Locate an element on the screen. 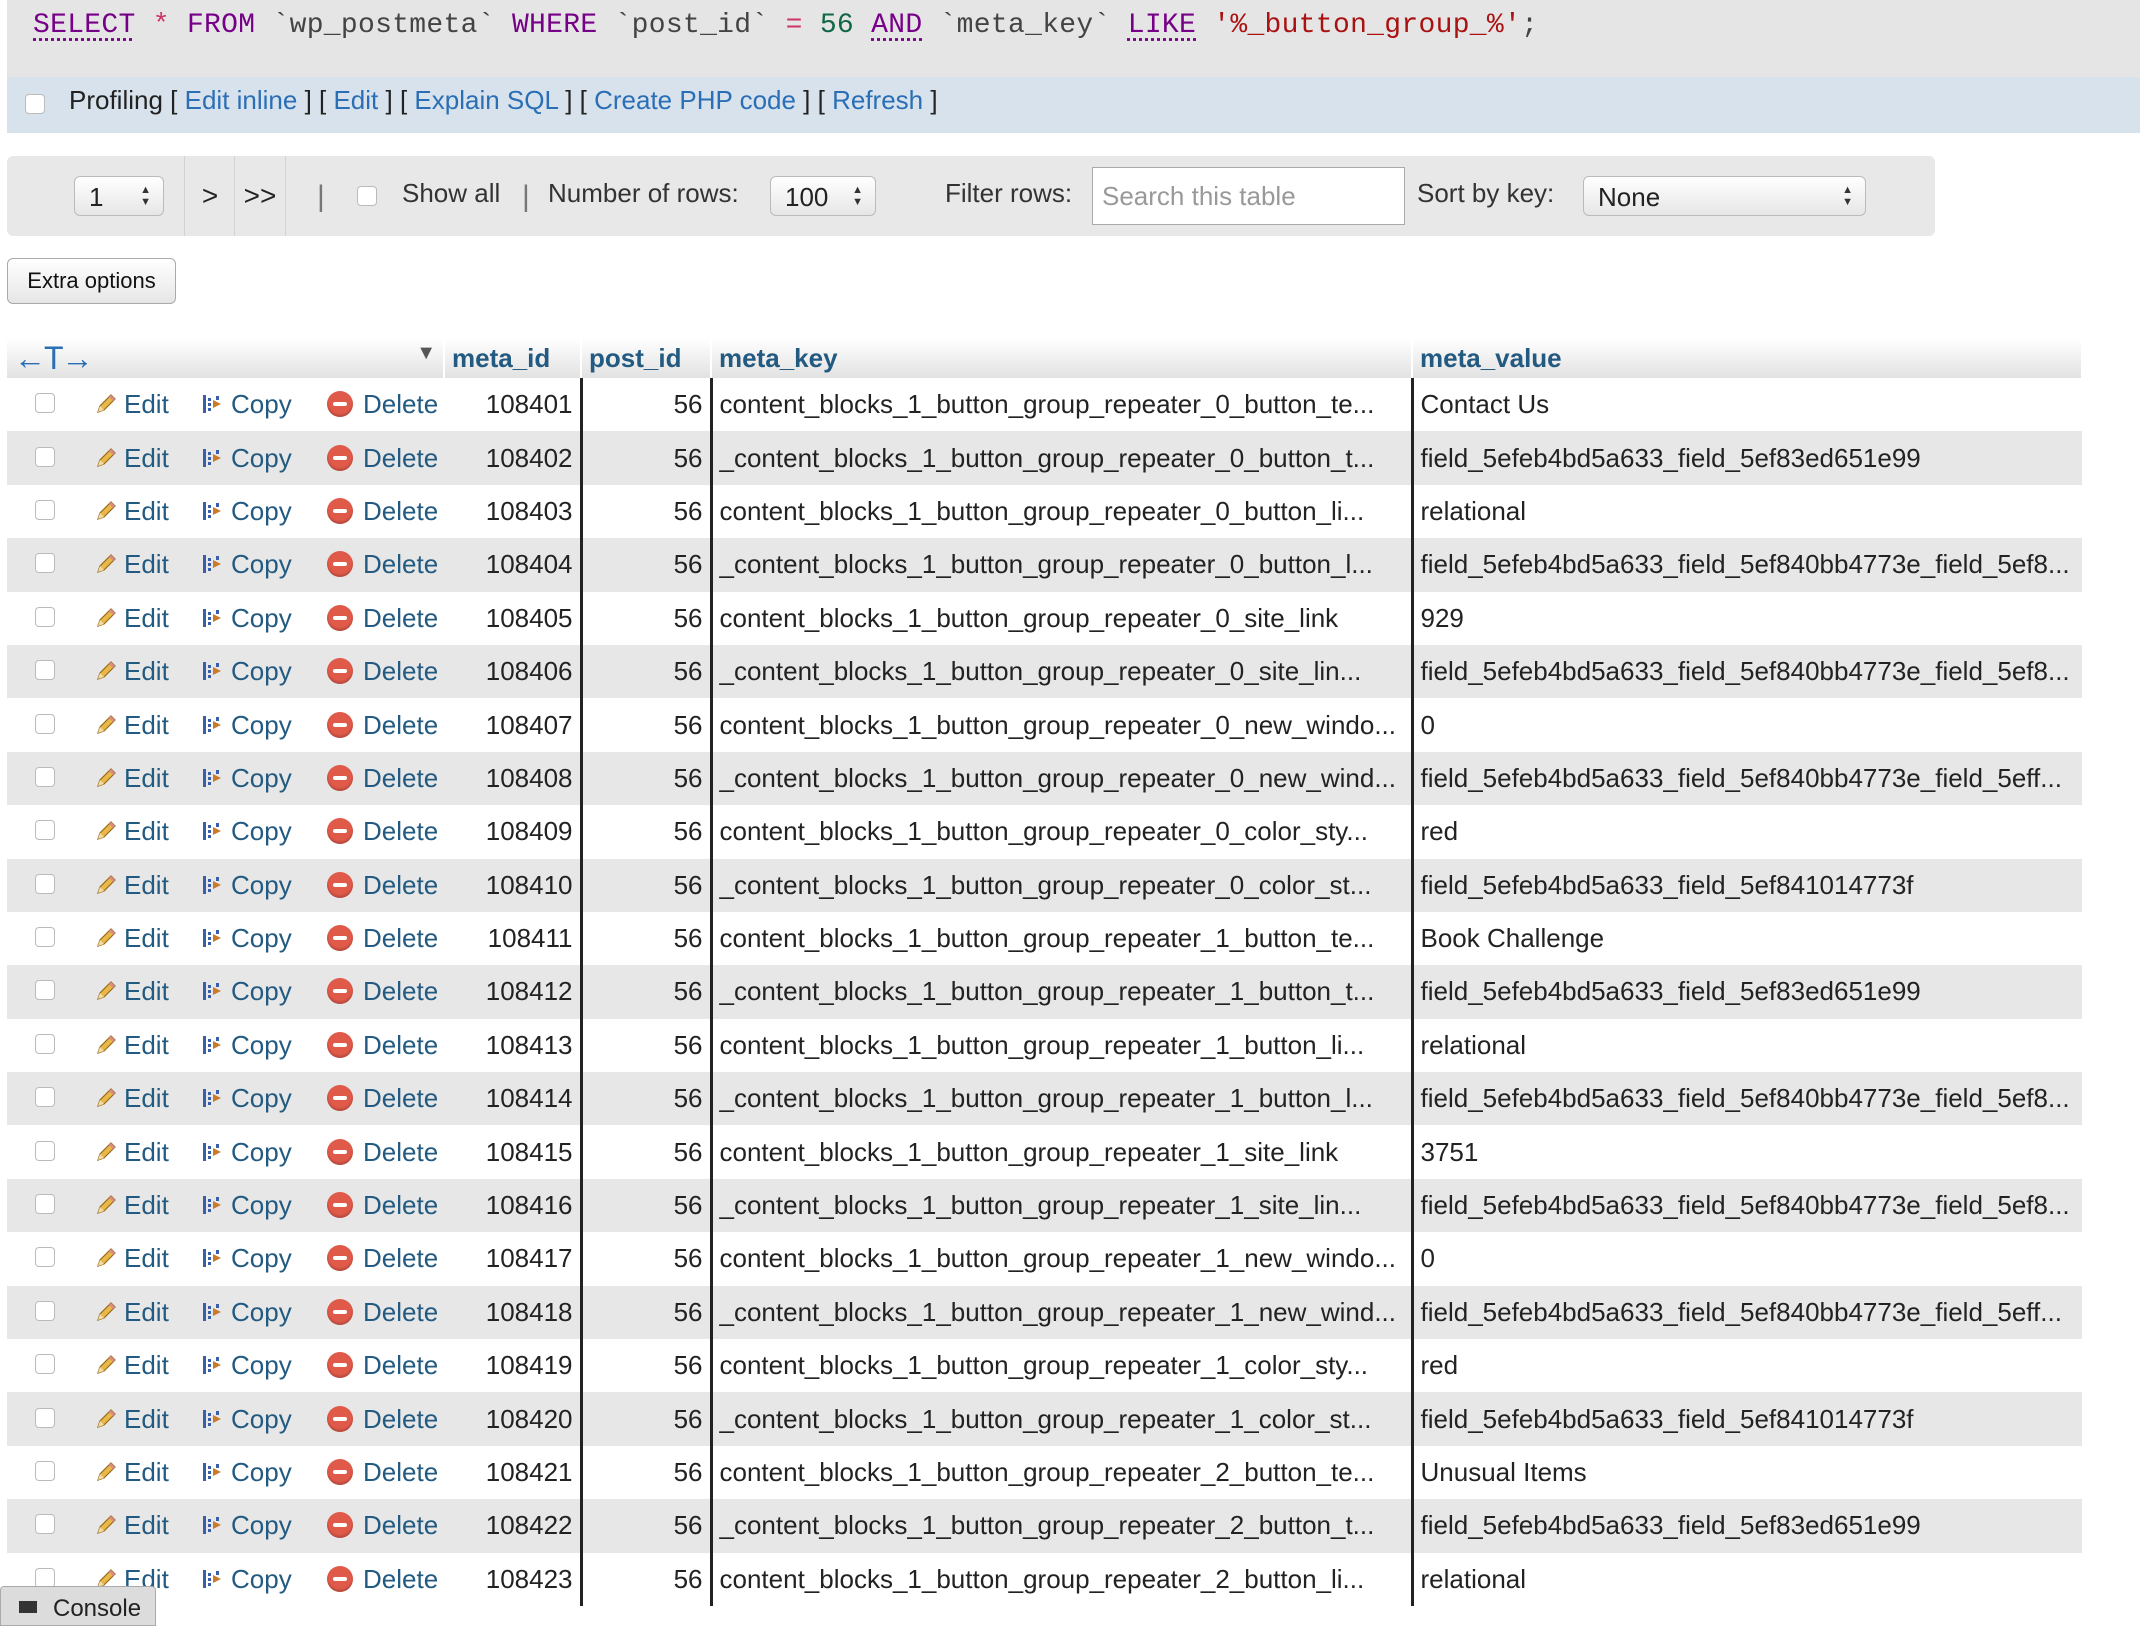  column-resize-header: ←T→ ▼ is located at coordinates (226, 358).